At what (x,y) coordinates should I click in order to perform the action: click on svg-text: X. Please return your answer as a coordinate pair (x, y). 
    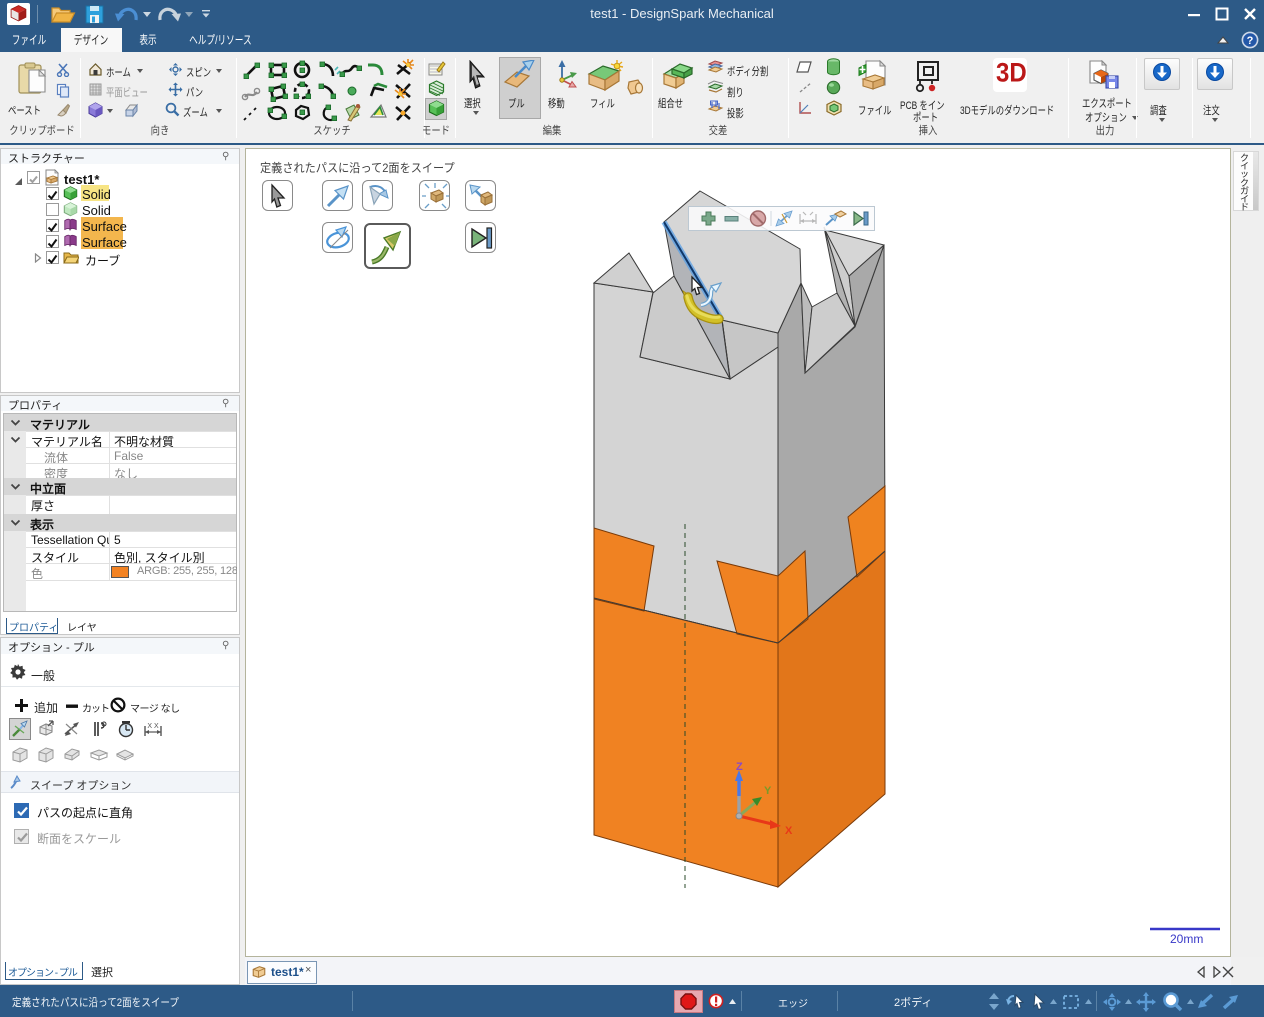
    Looking at the image, I should click on (789, 831).